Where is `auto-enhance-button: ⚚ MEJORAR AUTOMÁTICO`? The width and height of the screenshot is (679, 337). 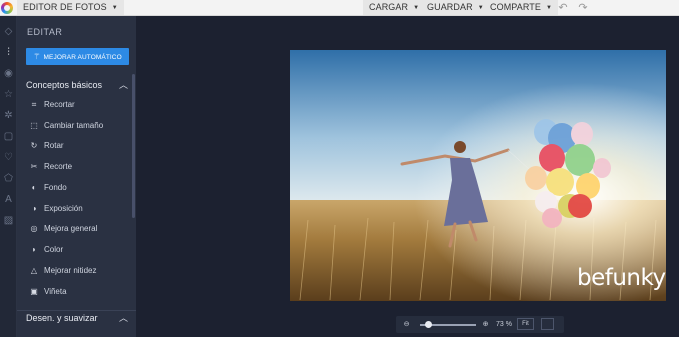
auto-enhance-button: ⚚ MEJORAR AUTOMÁTICO is located at coordinates (77, 56).